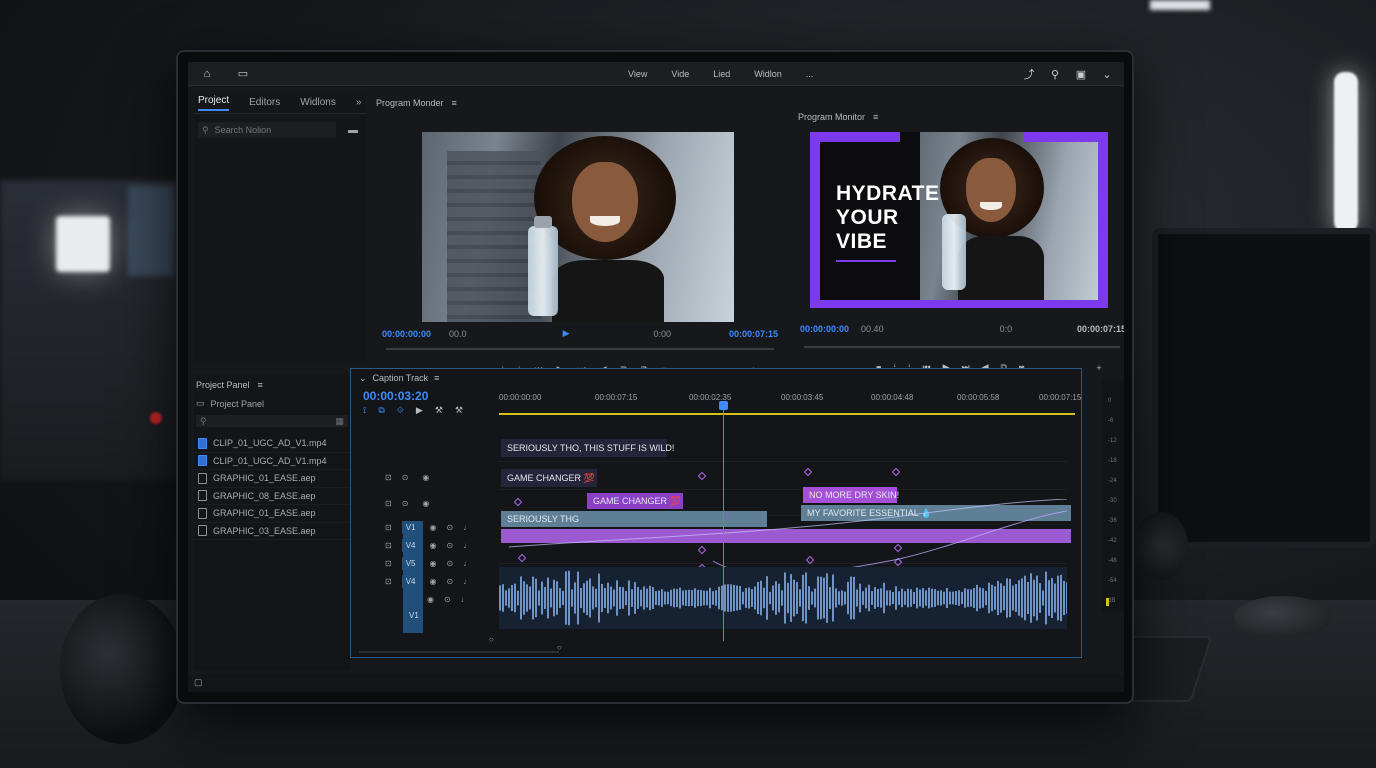 This screenshot has width=1376, height=768. I want to click on window-icon: ▣, so click(1081, 74).